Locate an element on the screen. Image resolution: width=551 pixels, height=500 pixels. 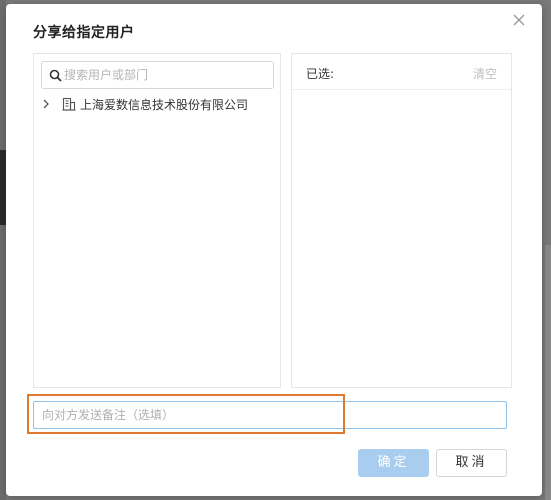
search-box is located at coordinates (157, 75).